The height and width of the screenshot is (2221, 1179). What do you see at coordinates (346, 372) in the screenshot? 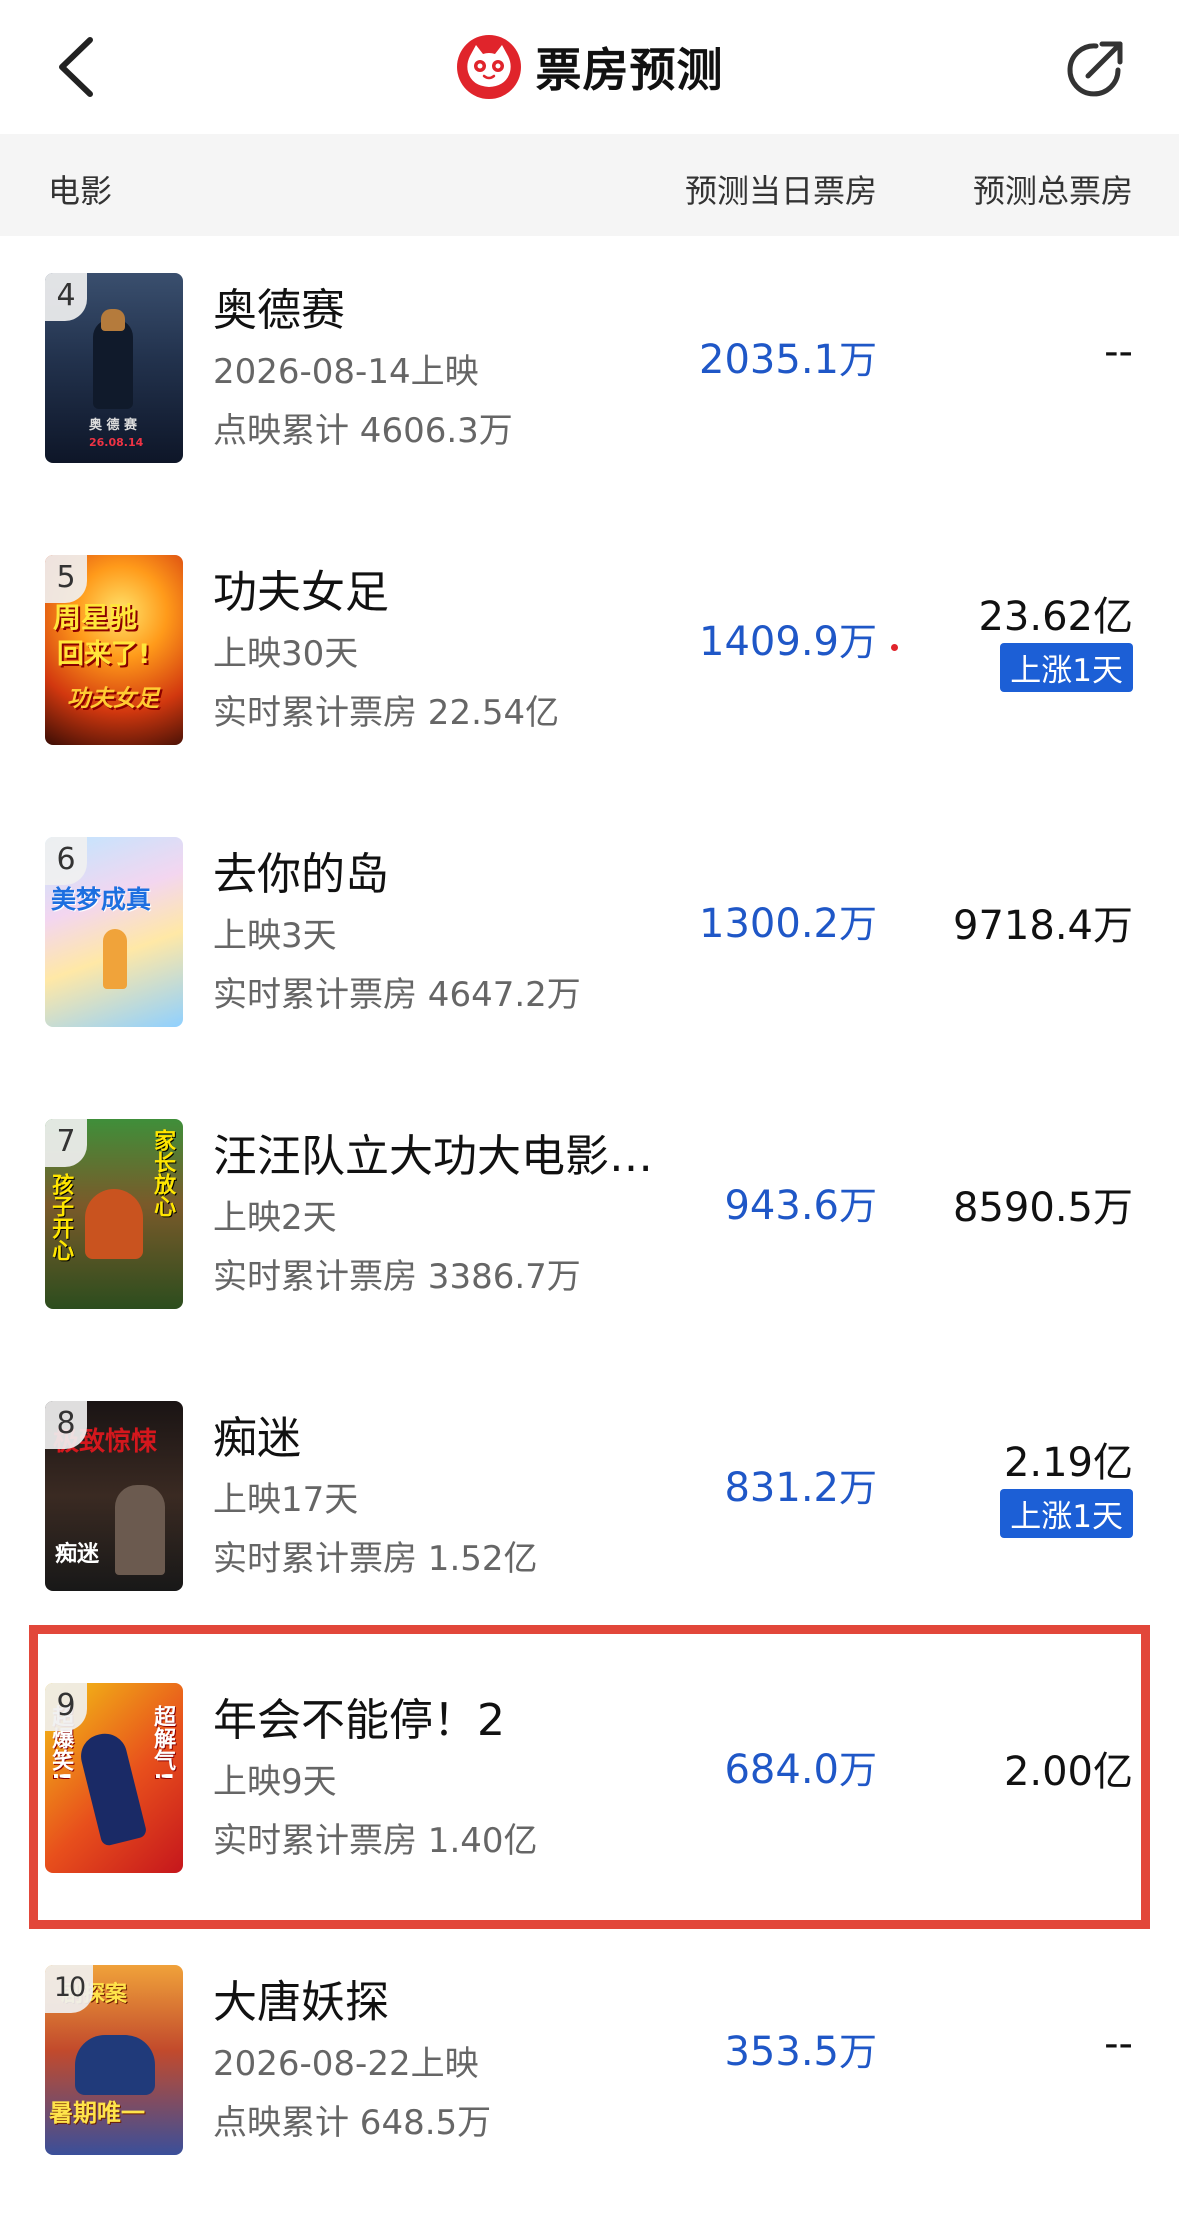
I see `release-info: 2026-08-14上映` at bounding box center [346, 372].